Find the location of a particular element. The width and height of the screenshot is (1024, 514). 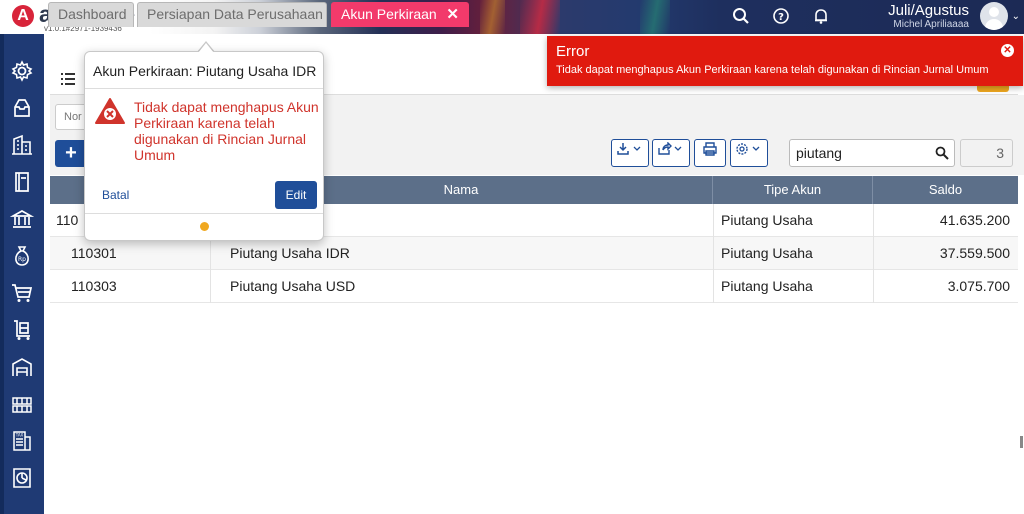

money-bag-icon: Rp is located at coordinates (22, 256).